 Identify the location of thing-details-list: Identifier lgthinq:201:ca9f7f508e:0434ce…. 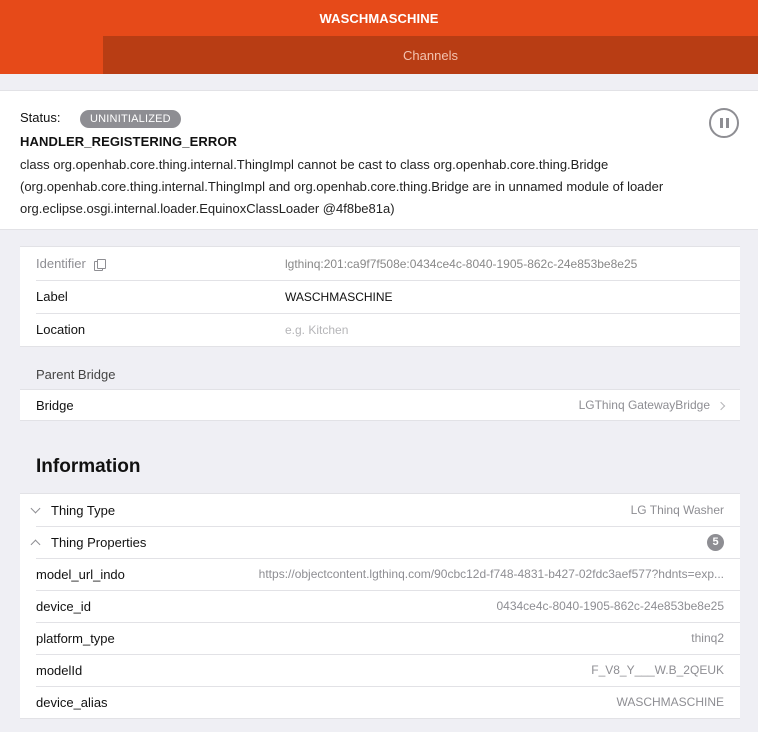
(380, 296).